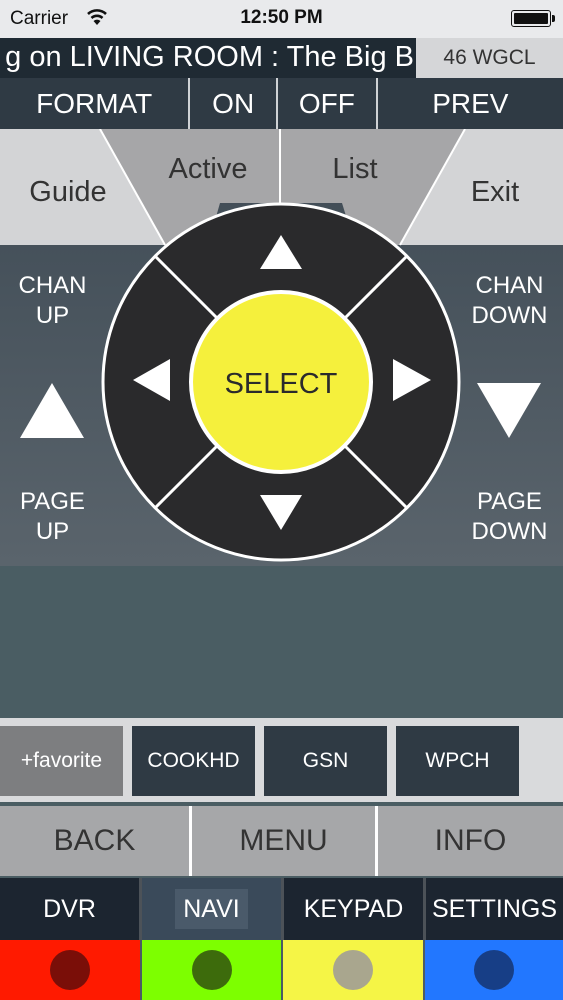 The width and height of the screenshot is (563, 1000). Describe the element at coordinates (52, 410) in the screenshot. I see `chan-up-arrow-icon` at that location.